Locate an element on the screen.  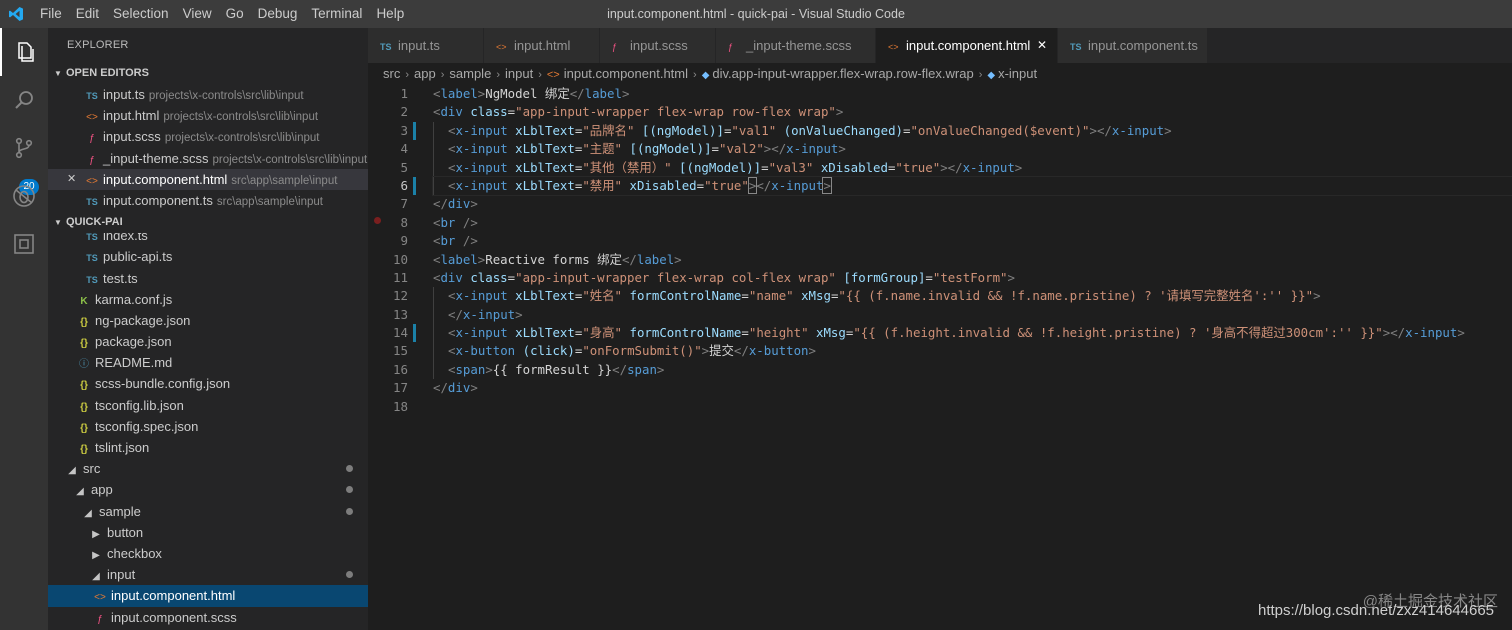
tab-input-theme-scss: ƒ _input-theme.scss is located at coordinates (796, 45).